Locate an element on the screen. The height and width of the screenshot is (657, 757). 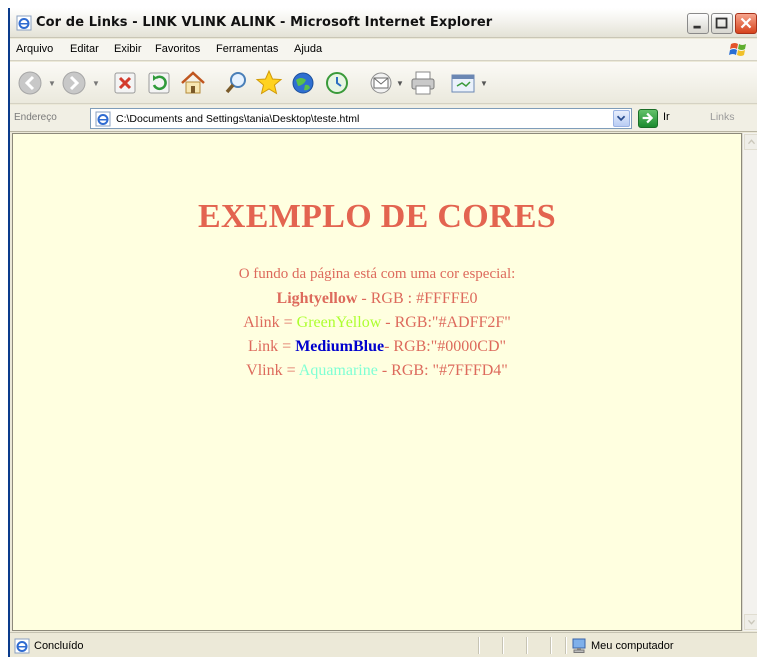
home-icon is located at coordinates (193, 83).